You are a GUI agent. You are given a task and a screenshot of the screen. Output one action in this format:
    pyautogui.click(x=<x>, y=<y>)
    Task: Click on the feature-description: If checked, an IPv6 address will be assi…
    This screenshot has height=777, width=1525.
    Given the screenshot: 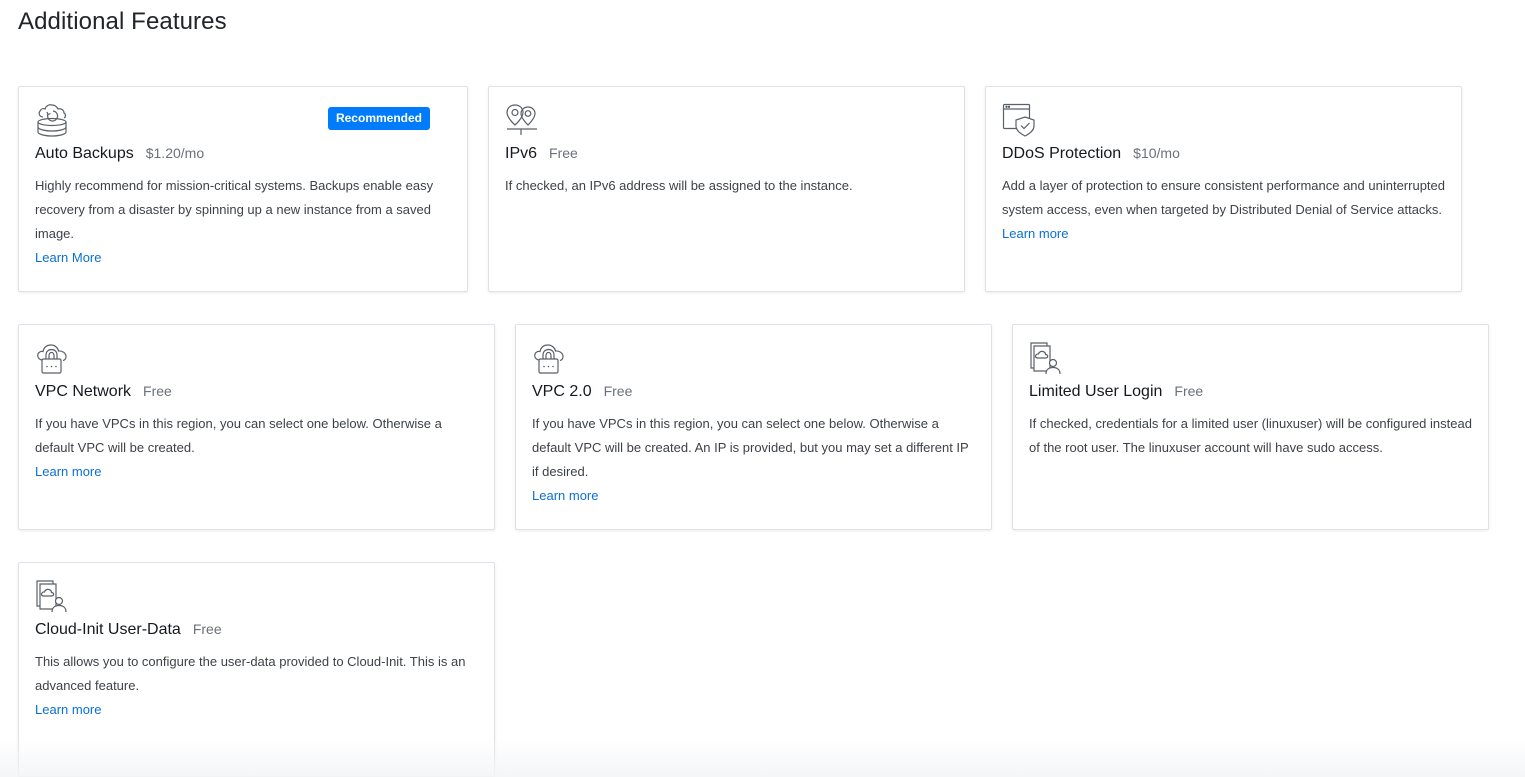 What is the action you would take?
    pyautogui.click(x=679, y=185)
    